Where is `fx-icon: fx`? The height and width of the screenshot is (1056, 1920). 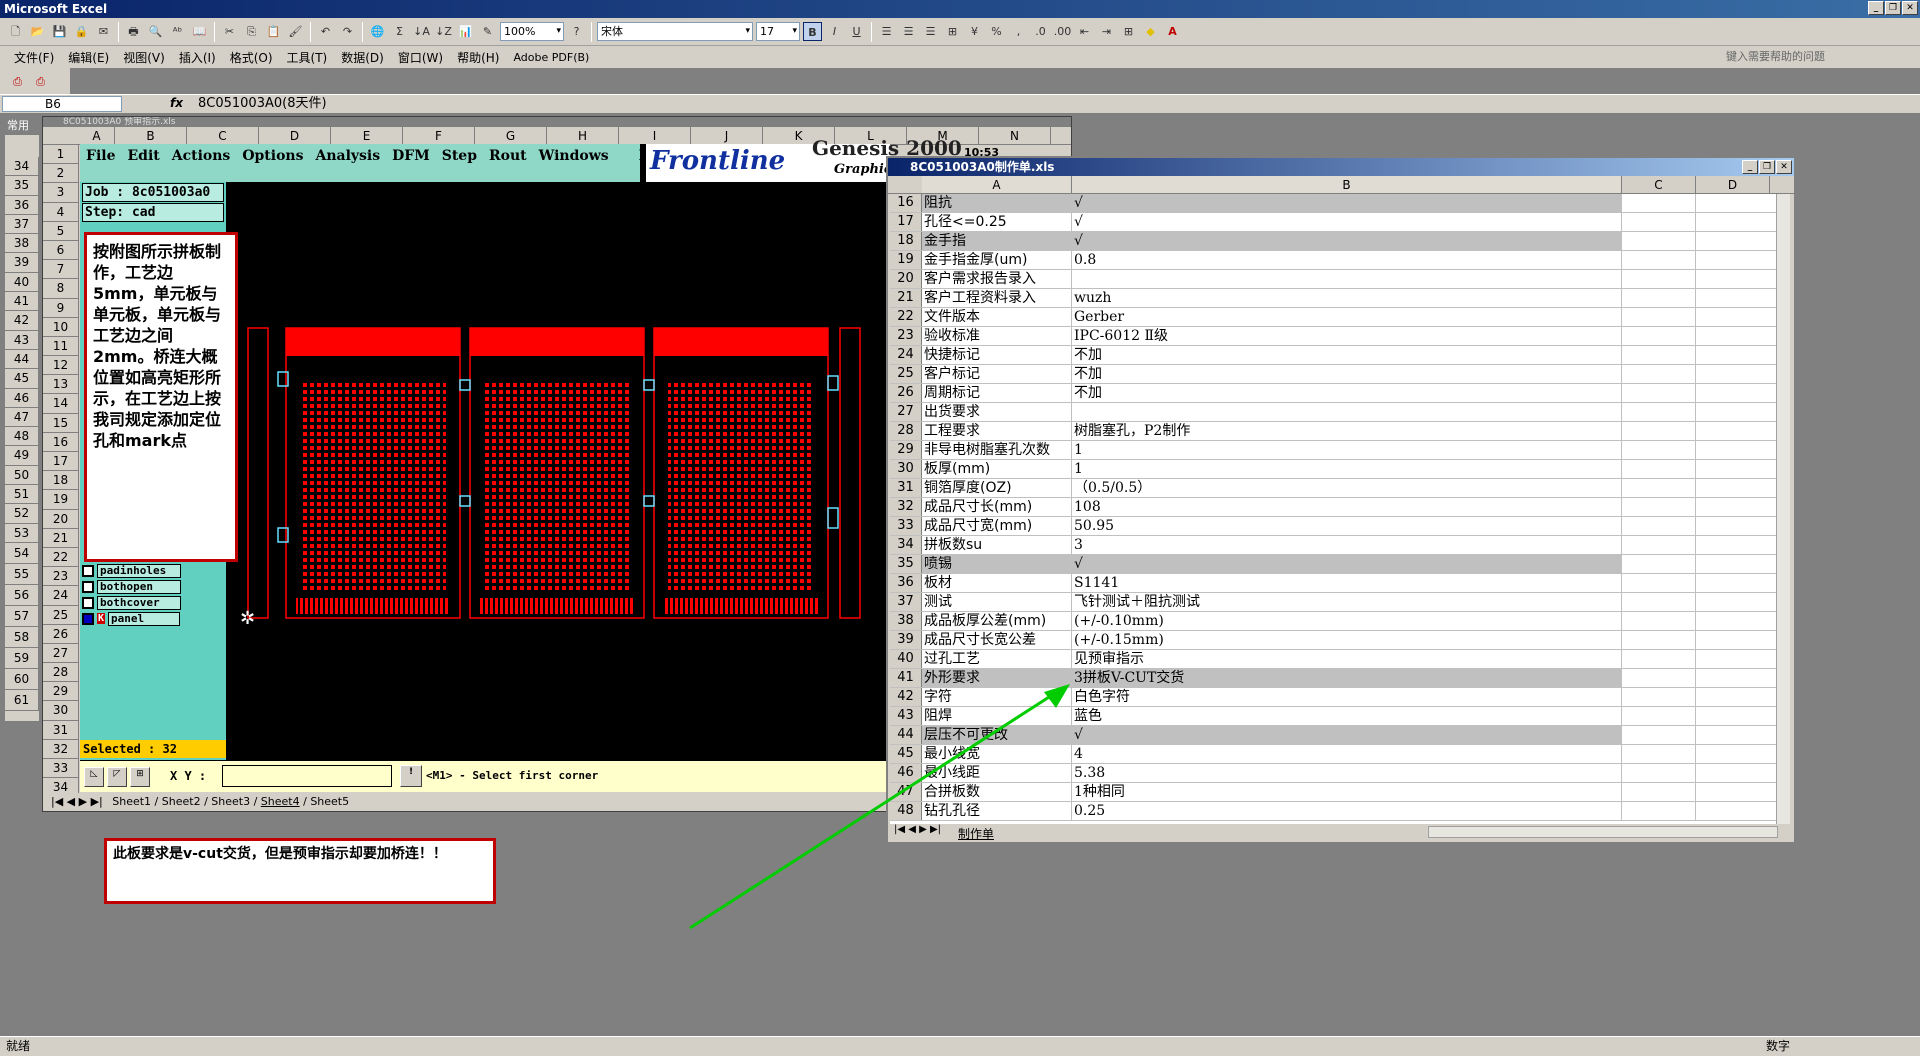 fx-icon: fx is located at coordinates (176, 103).